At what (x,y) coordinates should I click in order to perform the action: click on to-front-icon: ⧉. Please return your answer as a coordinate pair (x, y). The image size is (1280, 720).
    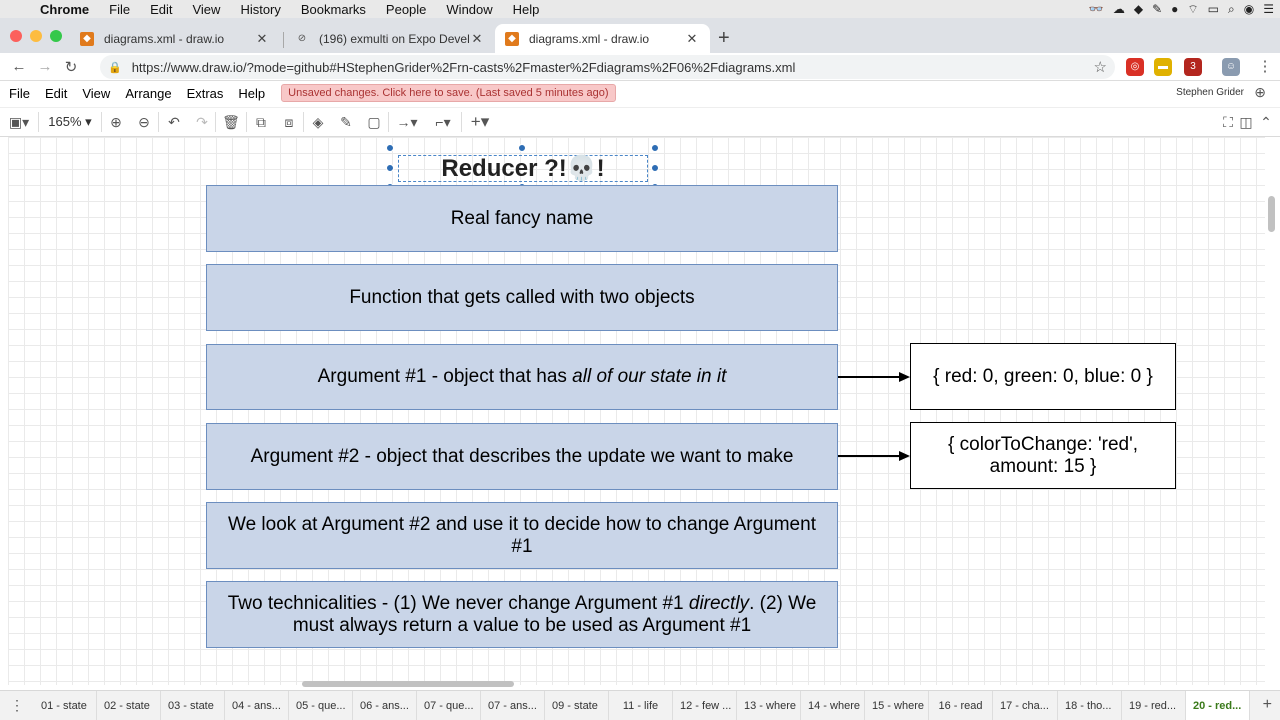
    Looking at the image, I should click on (261, 122).